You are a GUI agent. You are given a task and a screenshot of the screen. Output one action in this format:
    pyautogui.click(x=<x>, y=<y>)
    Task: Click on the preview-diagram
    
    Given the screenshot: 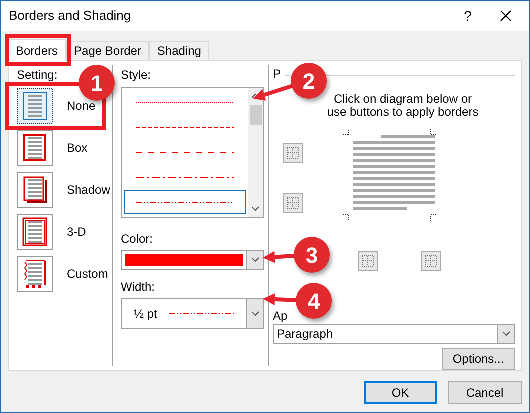 What is the action you would take?
    pyautogui.click(x=390, y=175)
    